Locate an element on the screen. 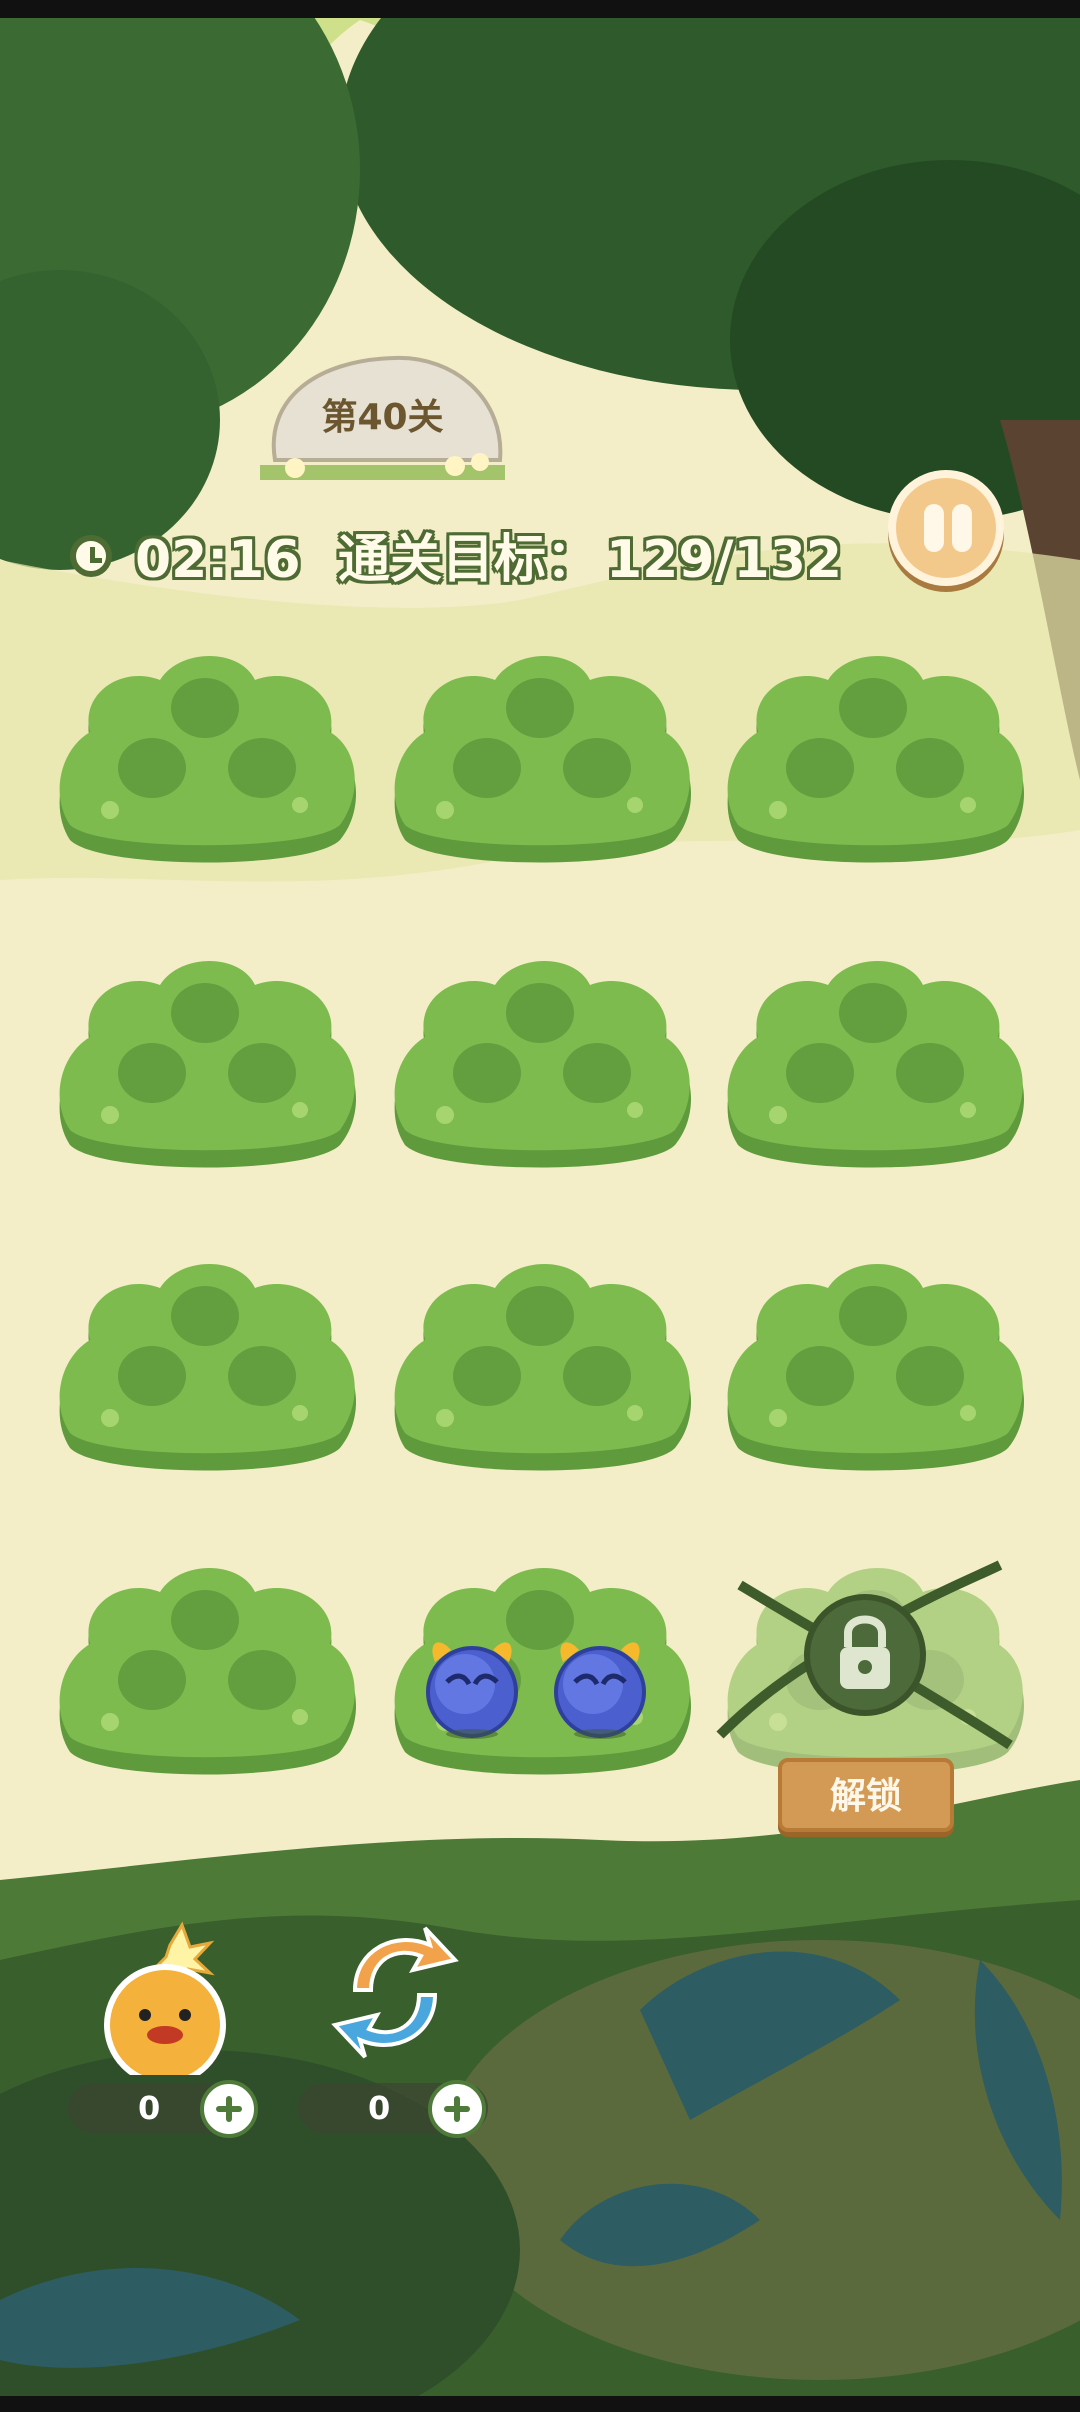  add-shuffle-button is located at coordinates (457, 2109).